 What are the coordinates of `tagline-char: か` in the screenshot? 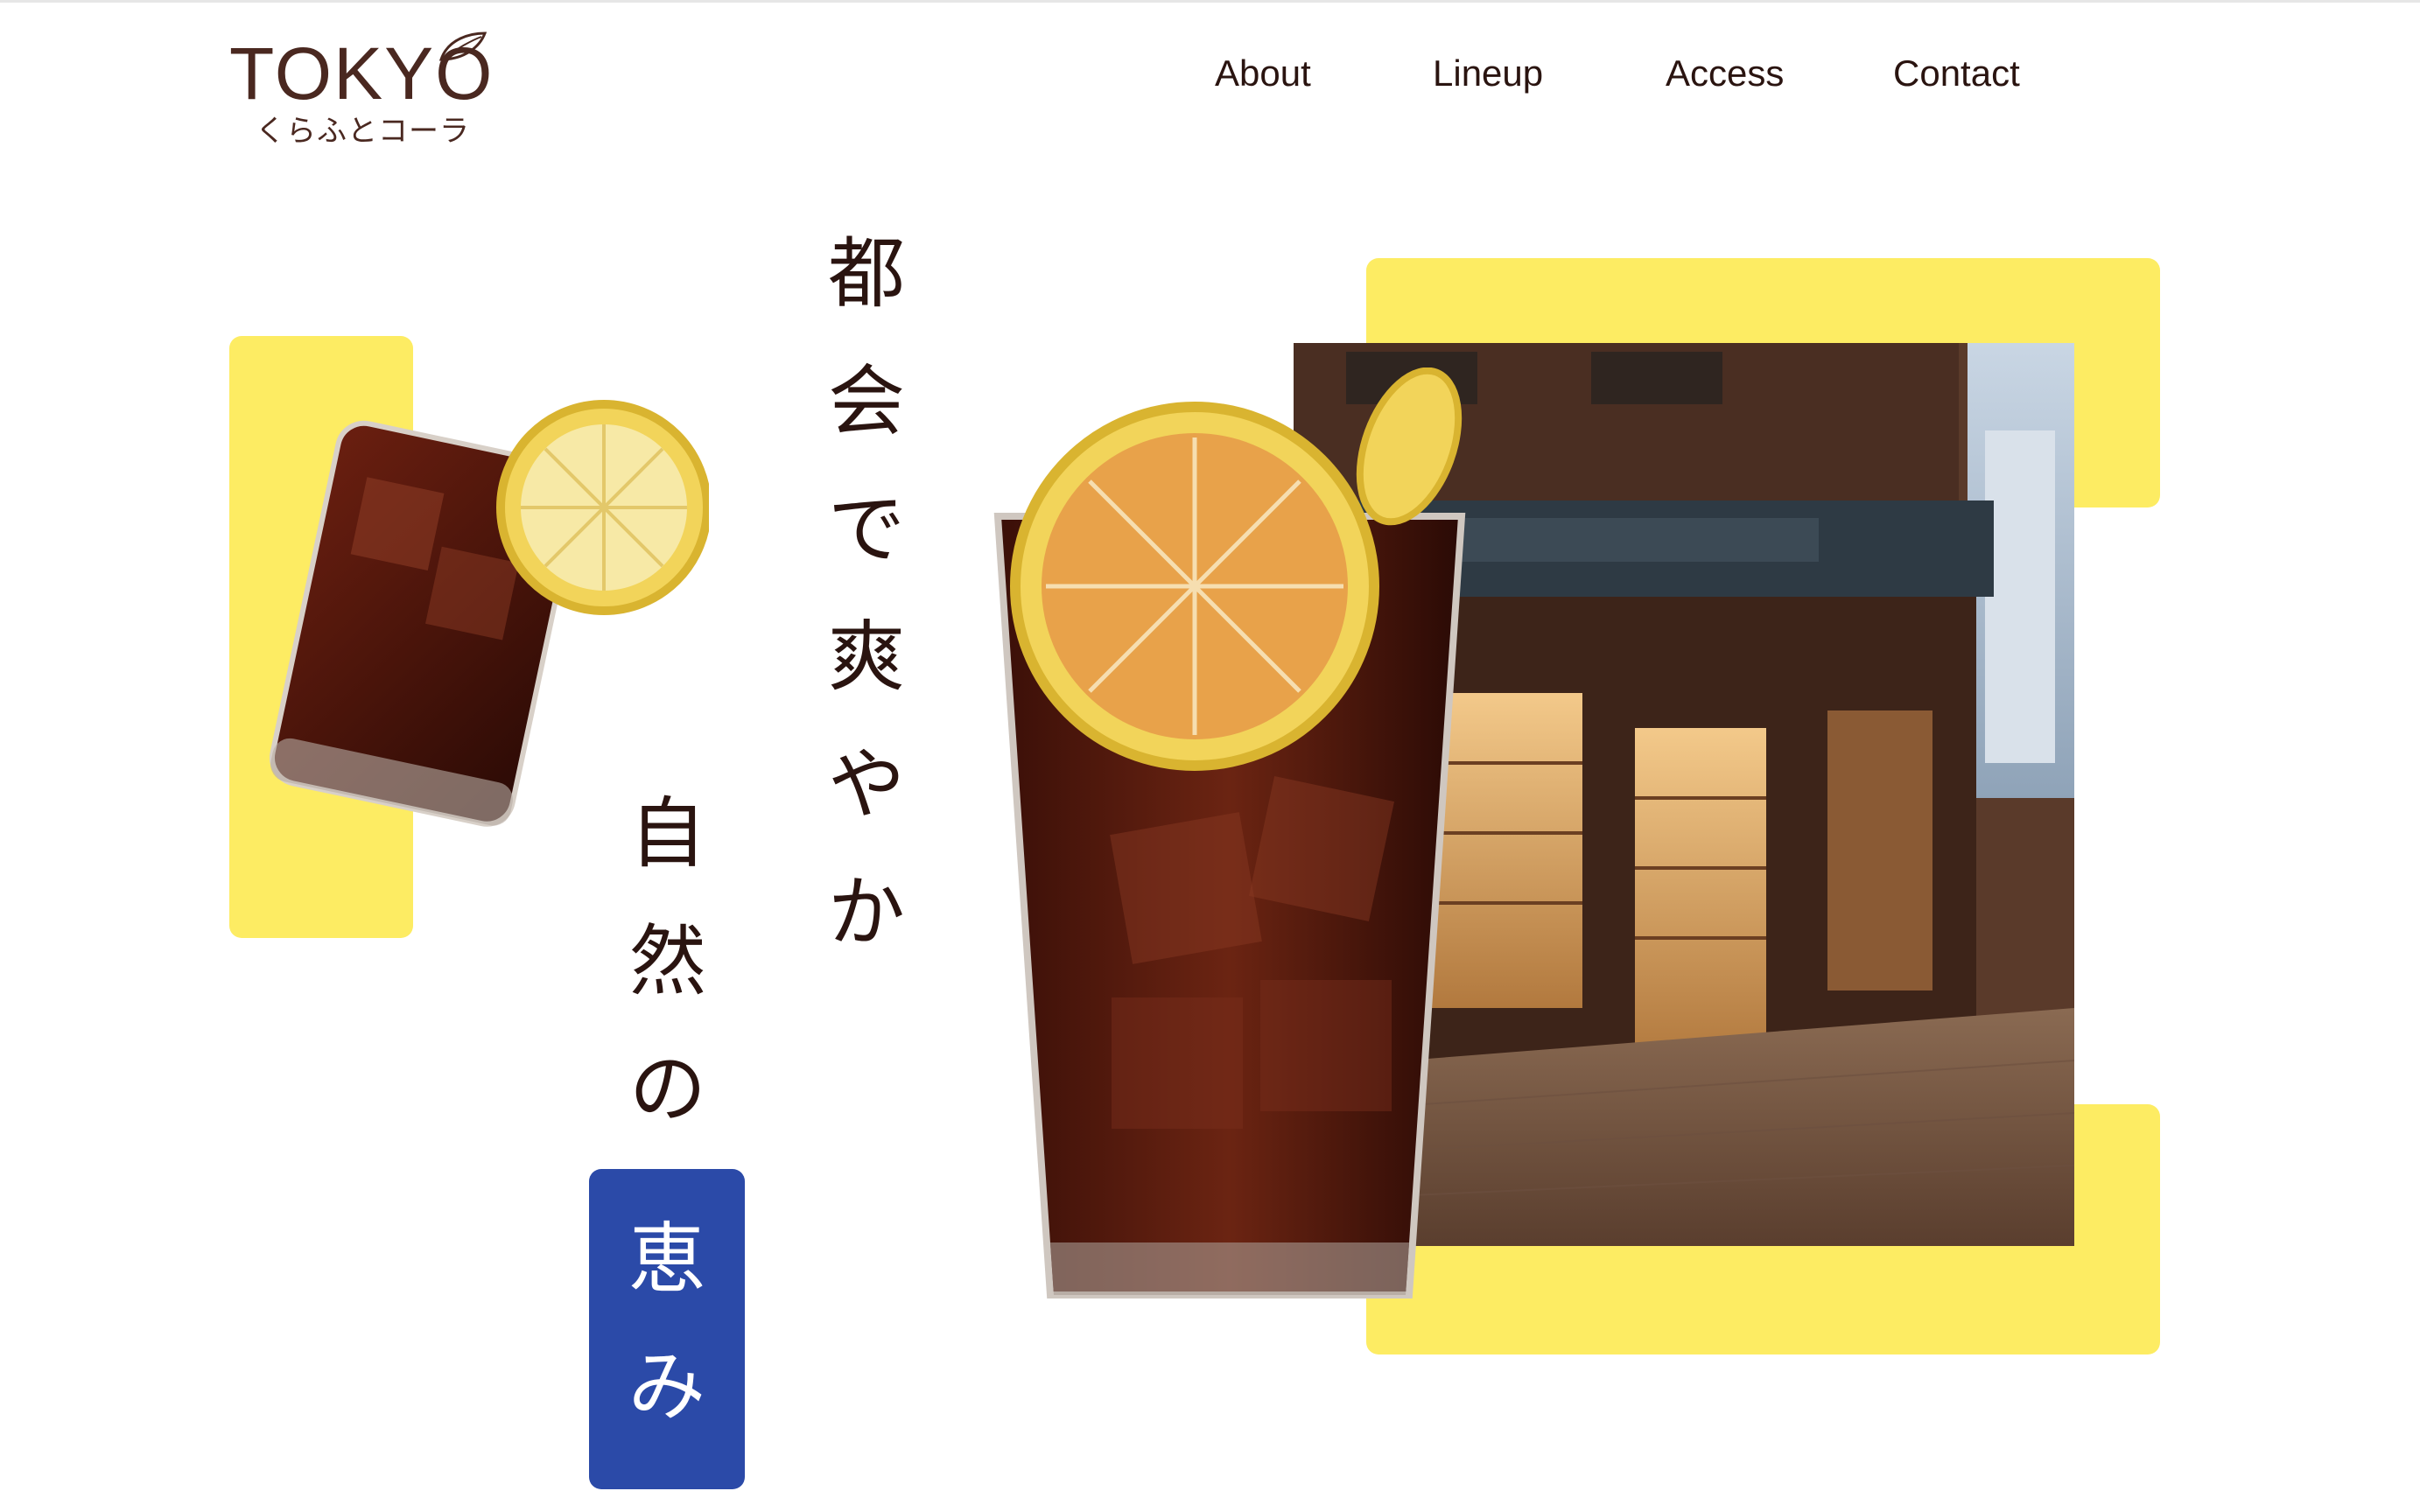 It's located at (866, 912).